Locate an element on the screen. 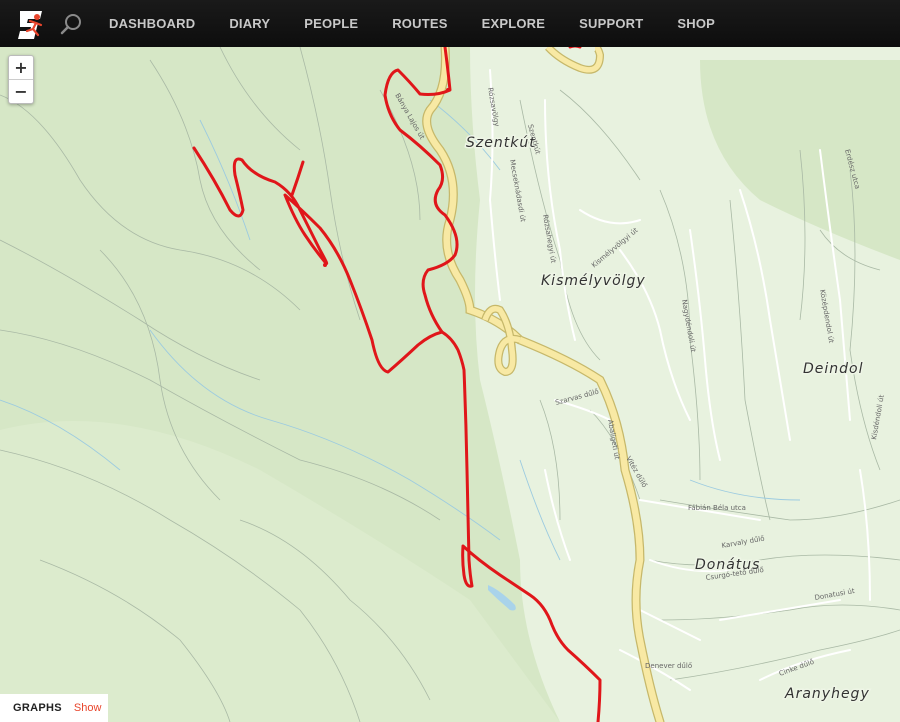 Image resolution: width=900 pixels, height=722 pixels. nav-diary: DIARY is located at coordinates (249, 23).